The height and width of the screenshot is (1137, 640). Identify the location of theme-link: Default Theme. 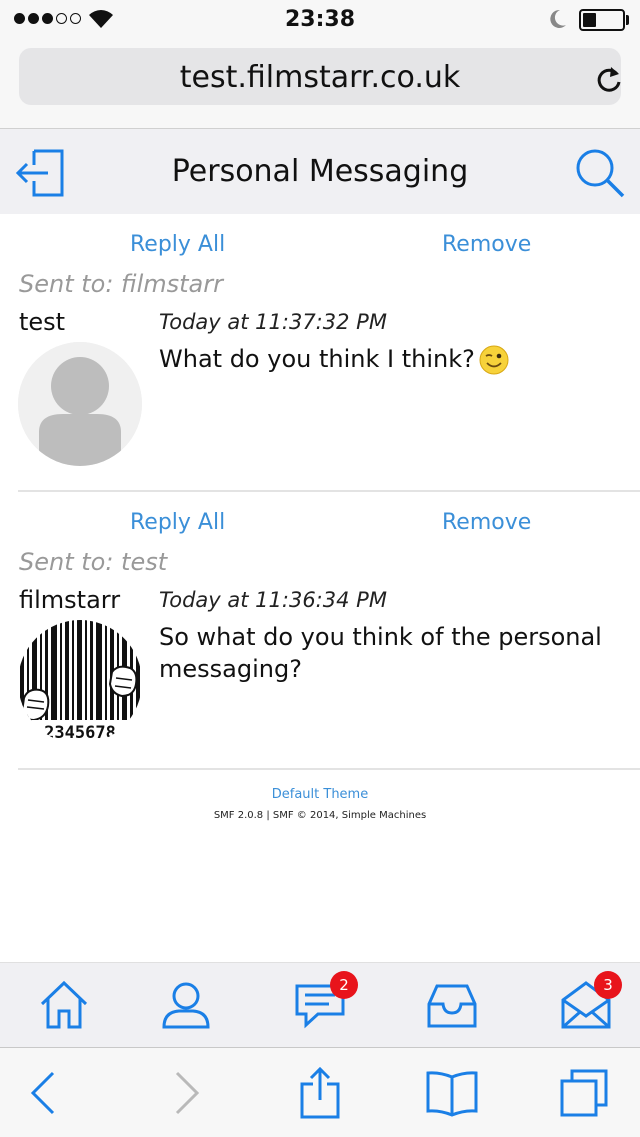
(320, 794).